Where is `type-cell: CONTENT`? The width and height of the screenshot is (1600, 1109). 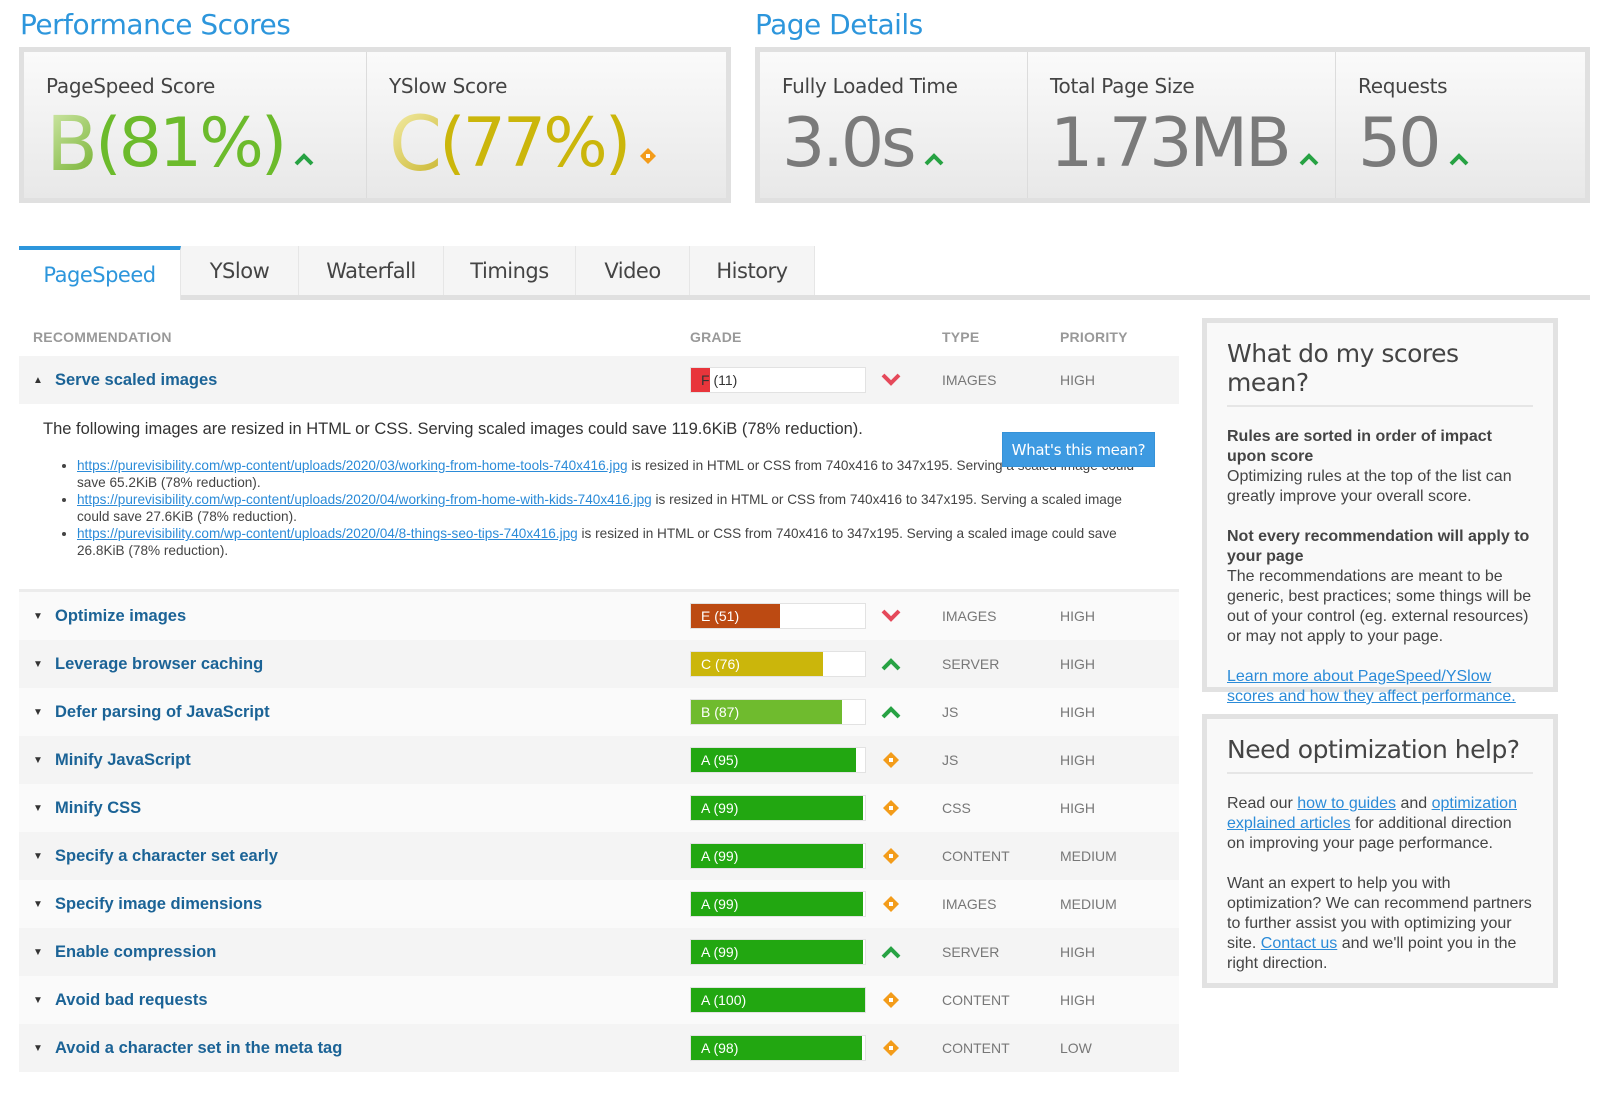
type-cell: CONTENT is located at coordinates (976, 1048).